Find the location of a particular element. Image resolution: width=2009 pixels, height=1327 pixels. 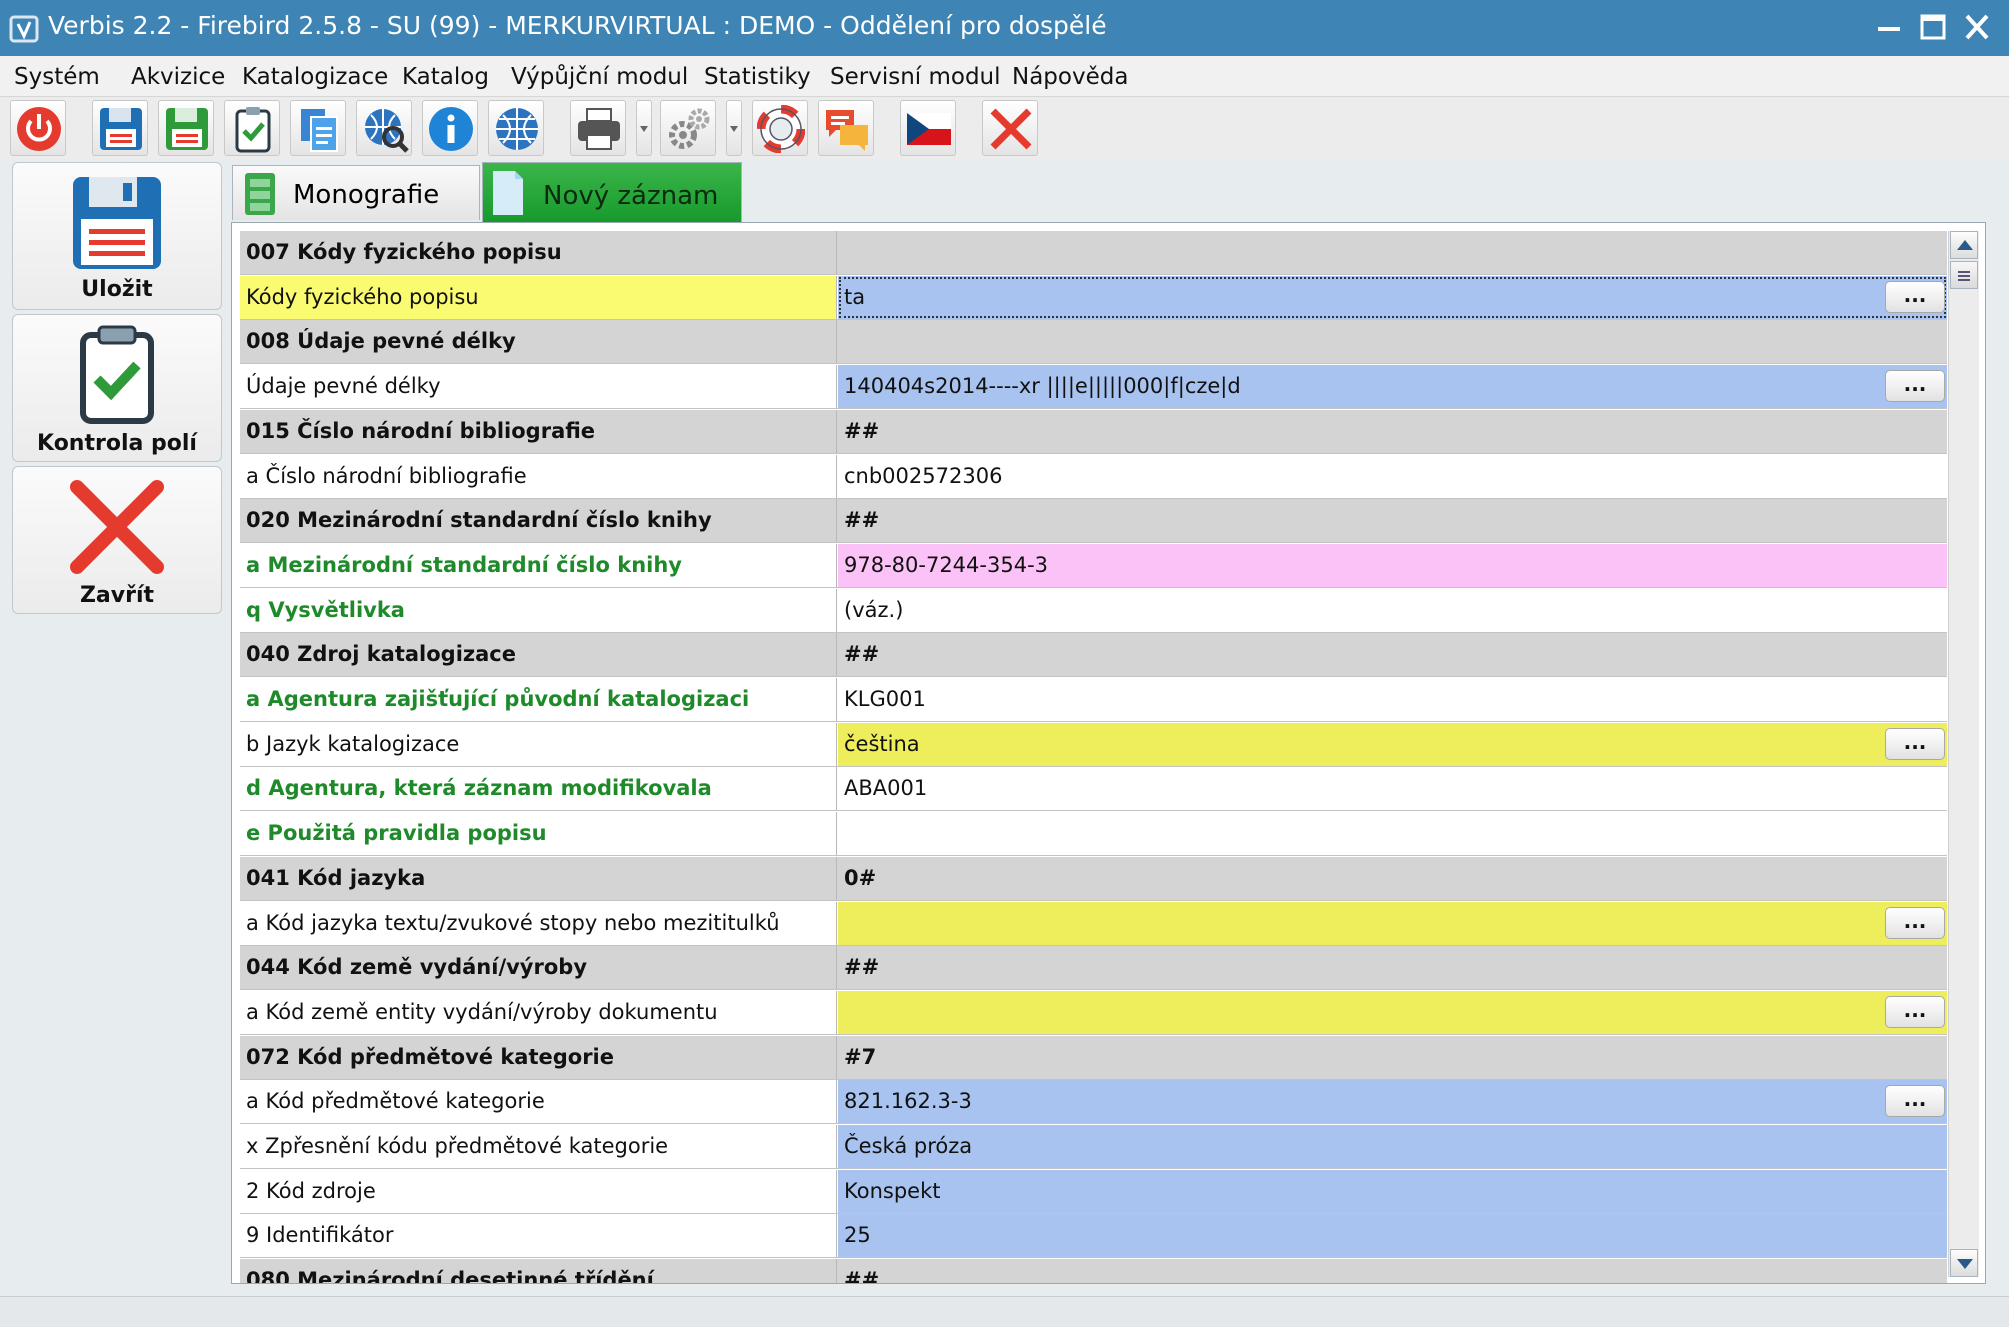

print-dropdown-arrow is located at coordinates (644, 128).